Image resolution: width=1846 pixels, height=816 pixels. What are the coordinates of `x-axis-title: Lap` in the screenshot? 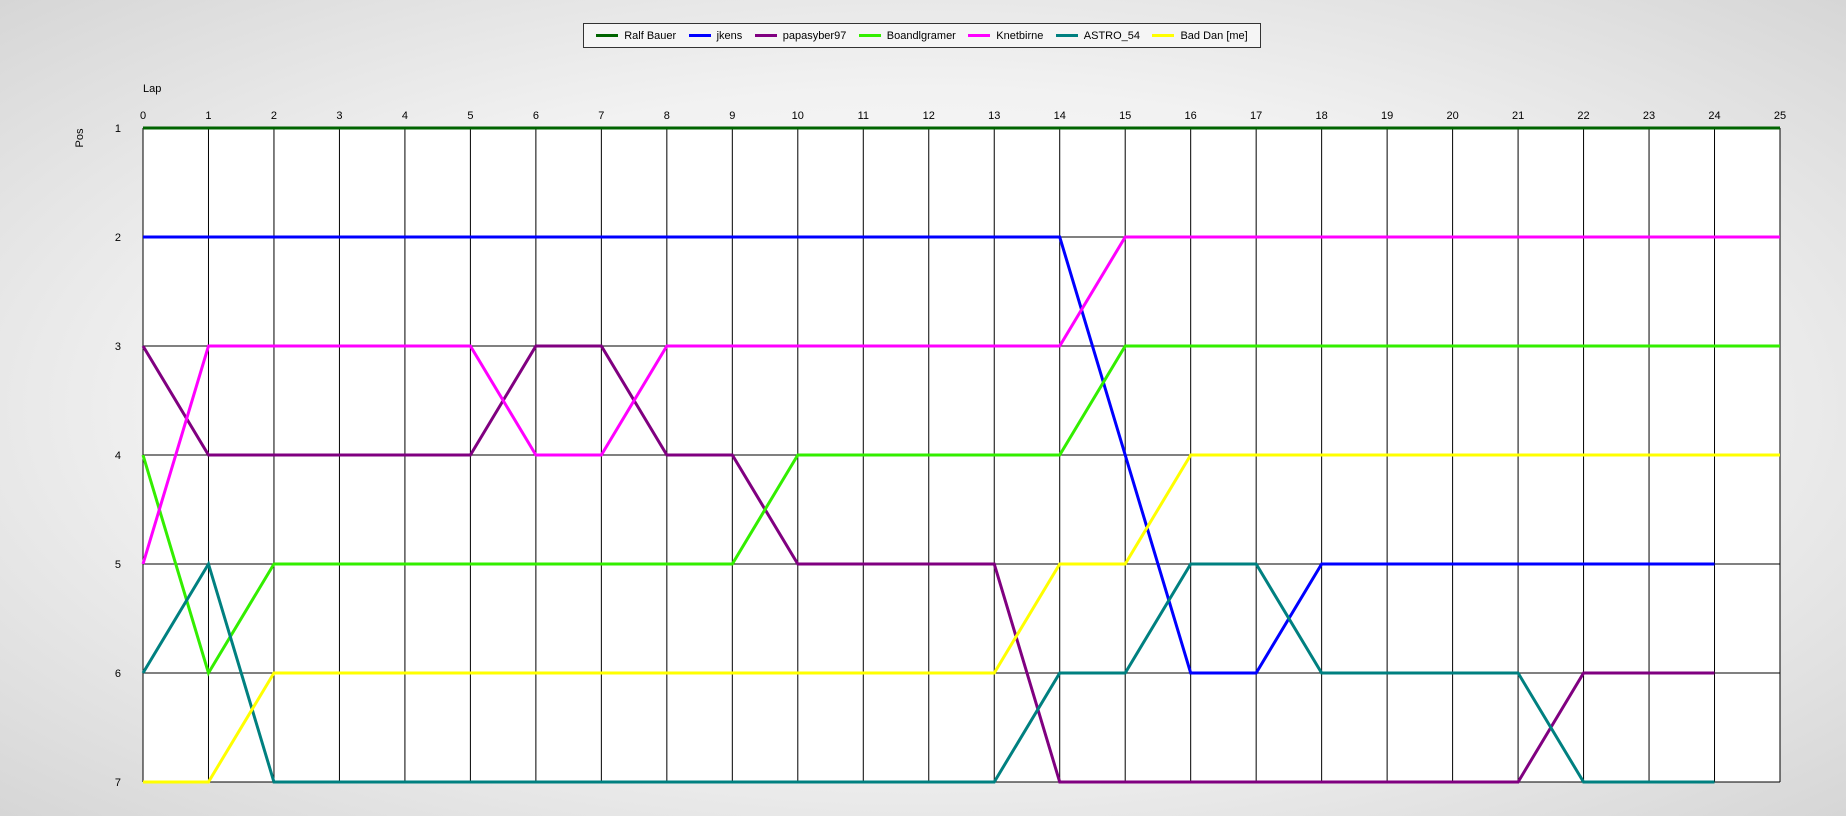 It's located at (152, 89).